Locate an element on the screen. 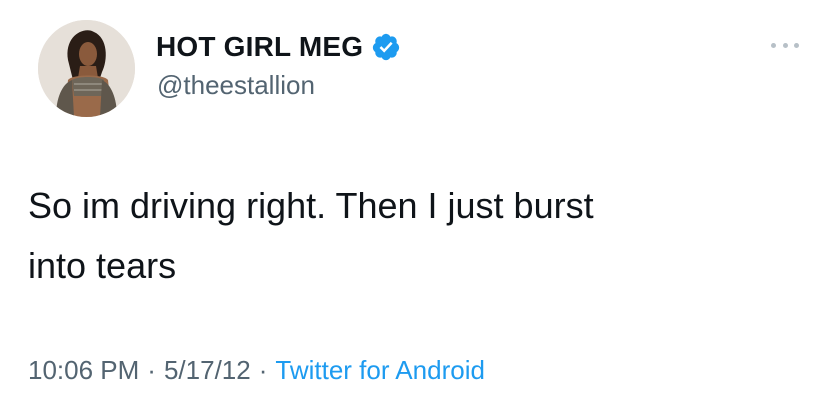  tweet-time: 10:06 PM is located at coordinates (83, 370).